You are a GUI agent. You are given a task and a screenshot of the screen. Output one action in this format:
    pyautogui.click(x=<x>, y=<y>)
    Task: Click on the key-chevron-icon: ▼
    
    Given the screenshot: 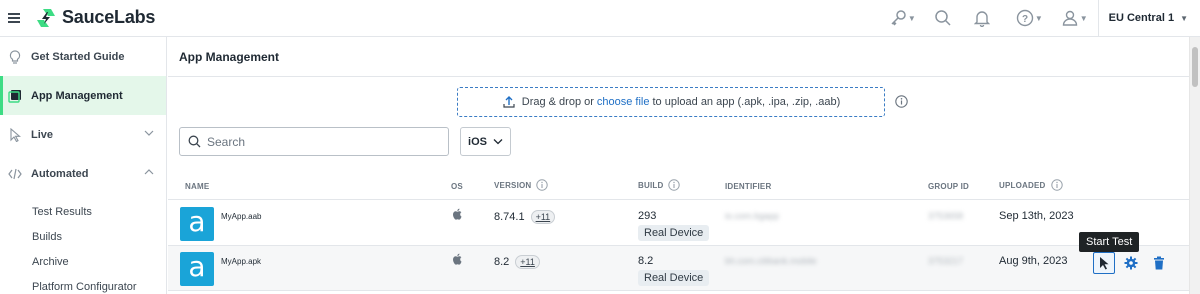 What is the action you would take?
    pyautogui.click(x=911, y=18)
    